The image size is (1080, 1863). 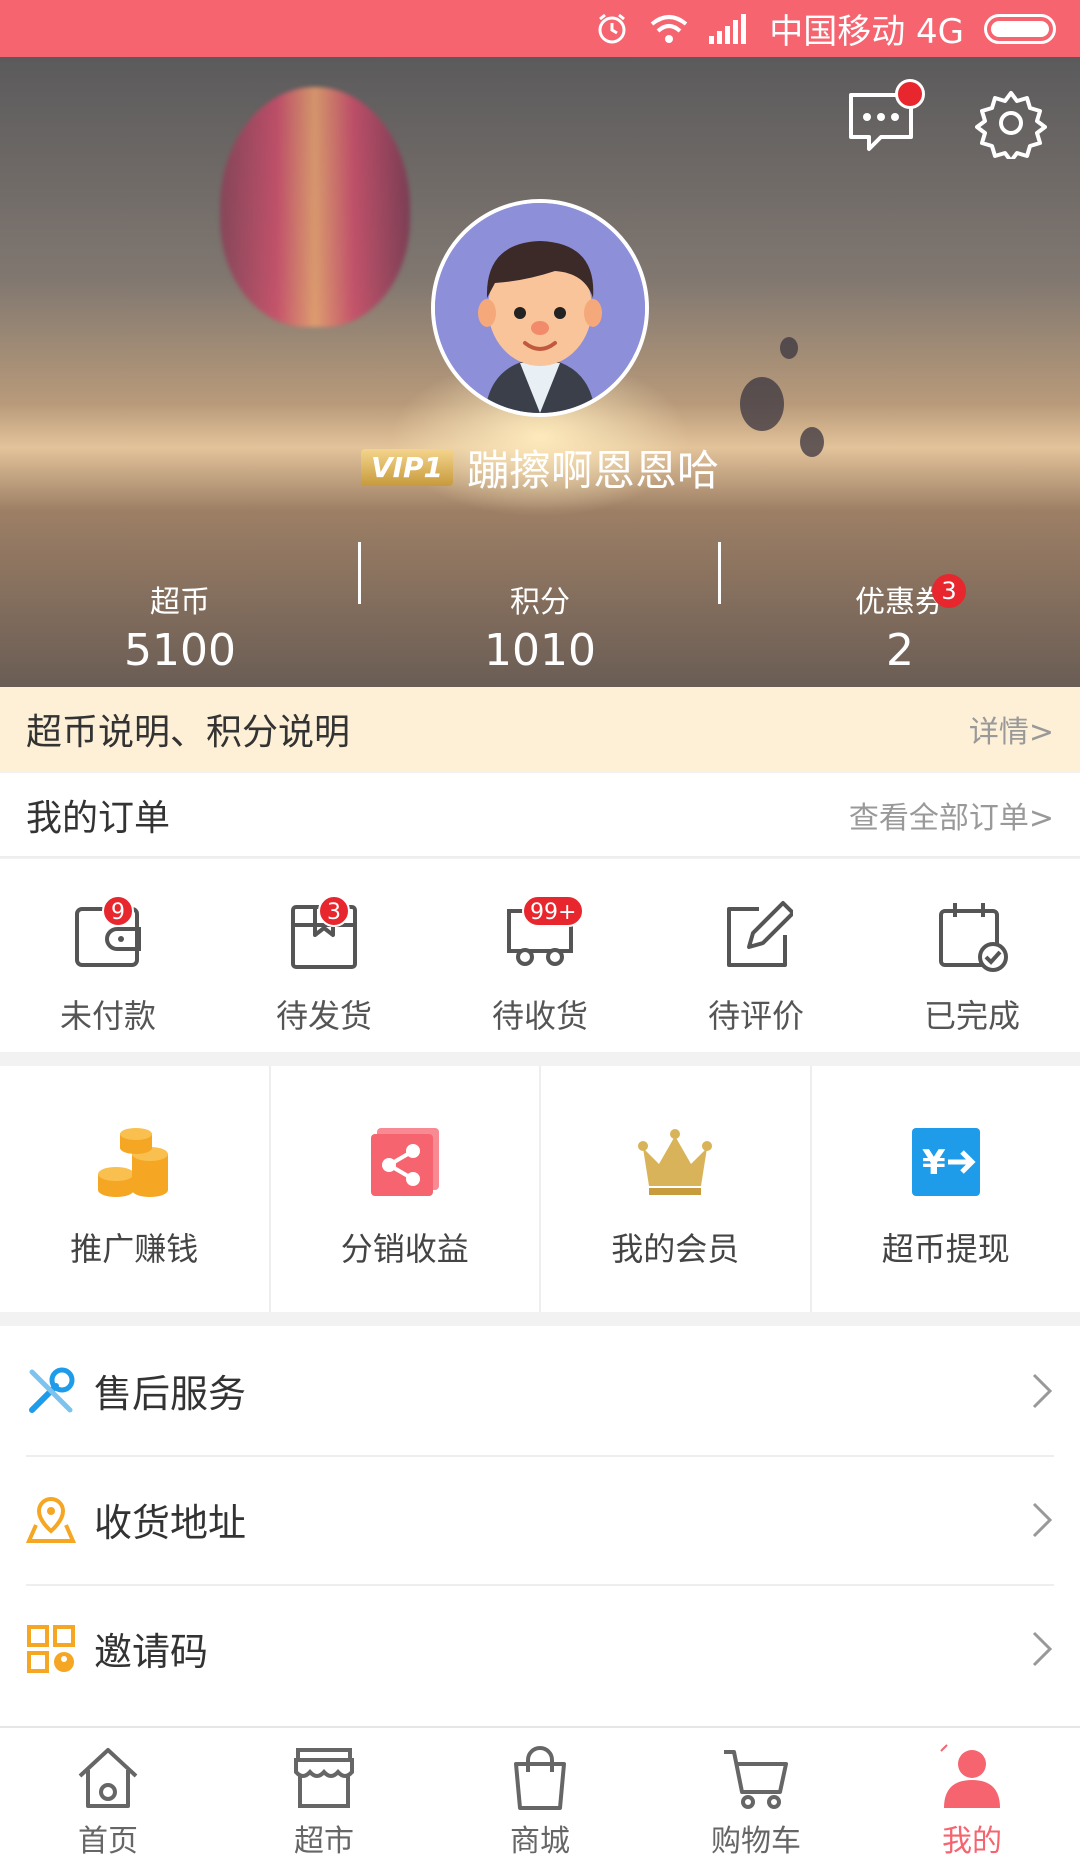 What do you see at coordinates (612, 29) in the screenshot?
I see `alarm-icon` at bounding box center [612, 29].